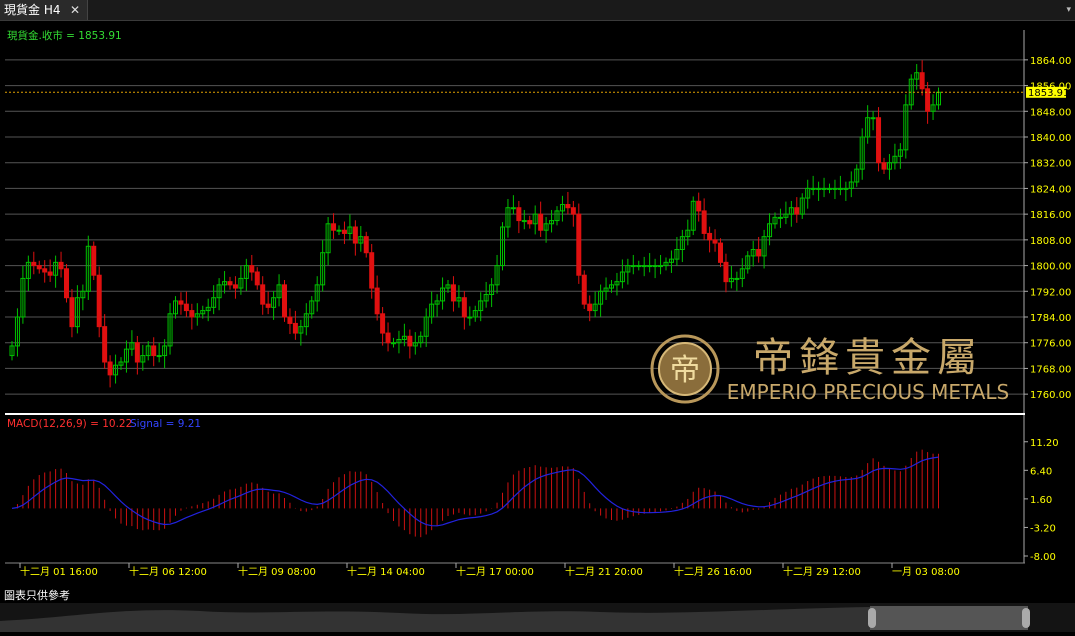 The width and height of the screenshot is (1075, 636). What do you see at coordinates (1068, 10) in the screenshot?
I see `tab-menu-icon: ▾` at bounding box center [1068, 10].